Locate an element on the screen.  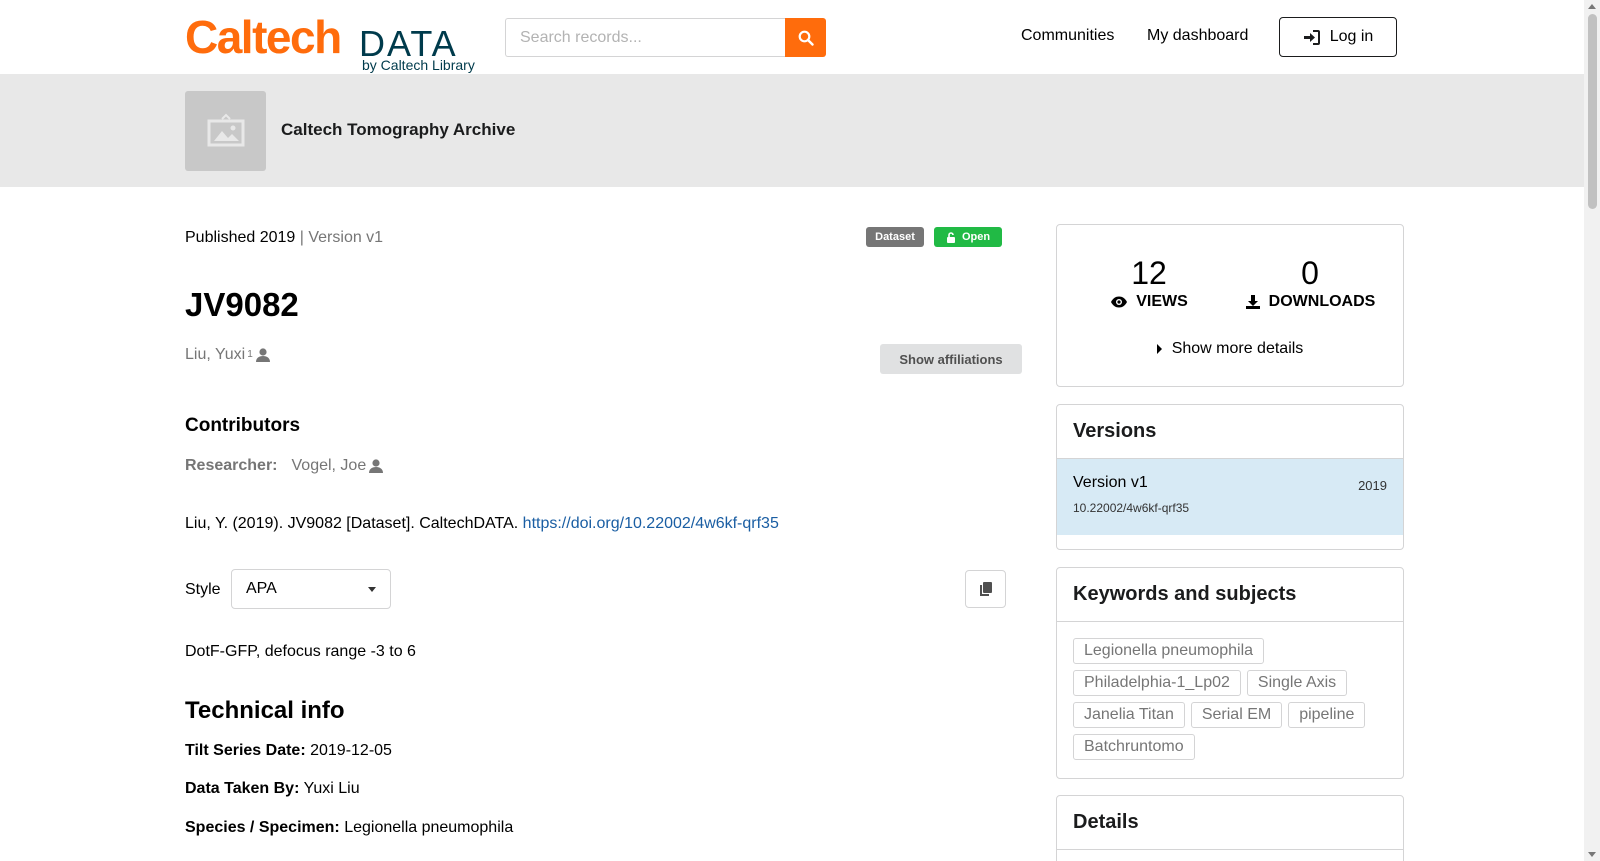
style-label: Style is located at coordinates (203, 589).